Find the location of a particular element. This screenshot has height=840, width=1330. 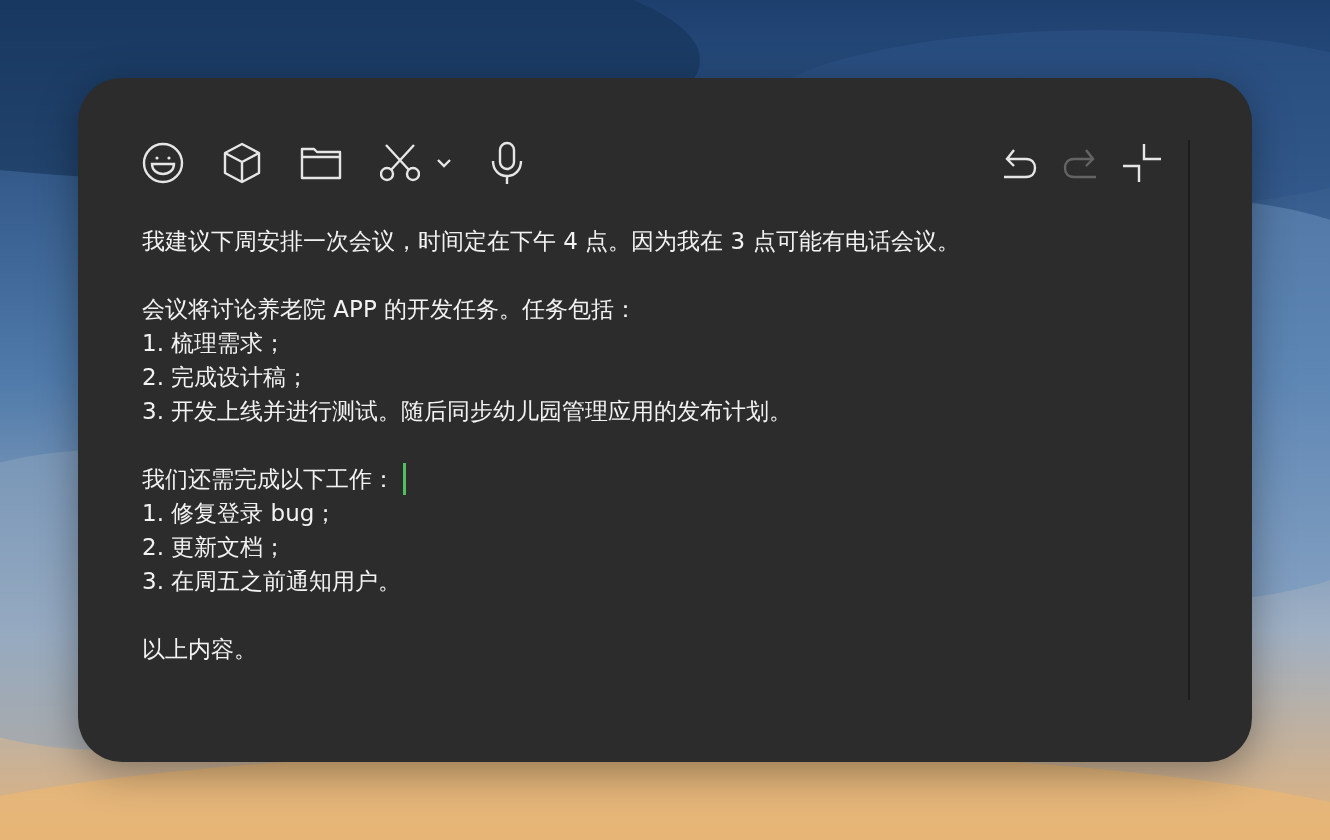

text-line: 我们还需完成以下工作： is located at coordinates (268, 479).